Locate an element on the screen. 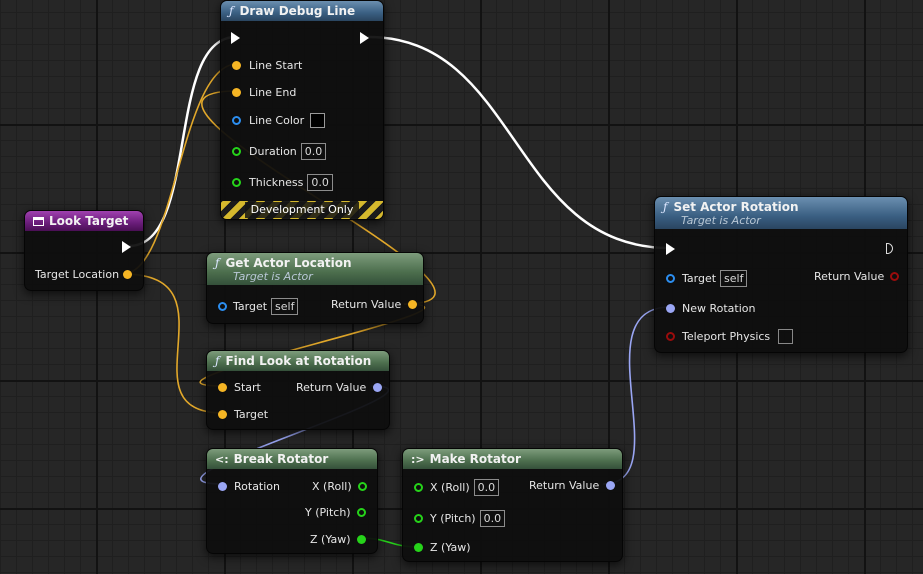  development-only-banner: Development Only is located at coordinates (302, 210).